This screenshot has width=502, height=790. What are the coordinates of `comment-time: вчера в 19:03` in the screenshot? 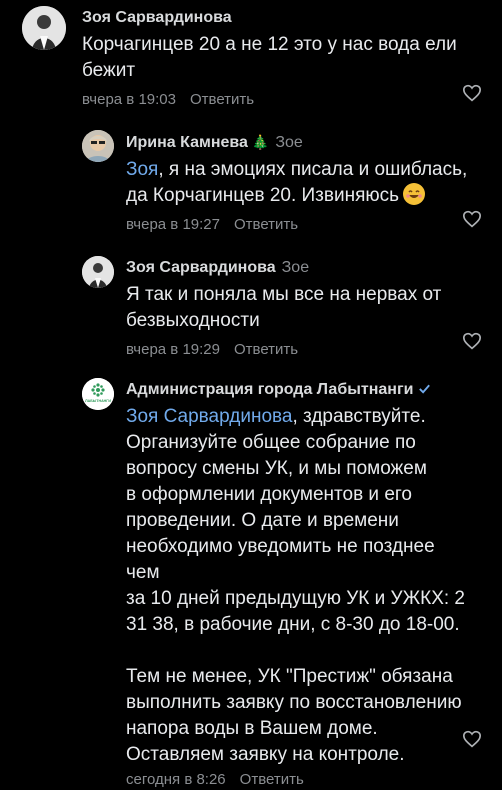 It's located at (129, 99).